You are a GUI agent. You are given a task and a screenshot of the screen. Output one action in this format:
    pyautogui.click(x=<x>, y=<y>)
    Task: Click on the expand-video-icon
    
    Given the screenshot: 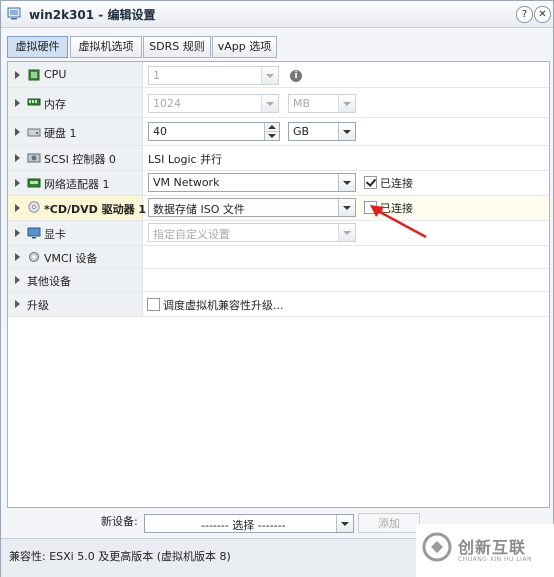 What is the action you would take?
    pyautogui.click(x=17, y=233)
    